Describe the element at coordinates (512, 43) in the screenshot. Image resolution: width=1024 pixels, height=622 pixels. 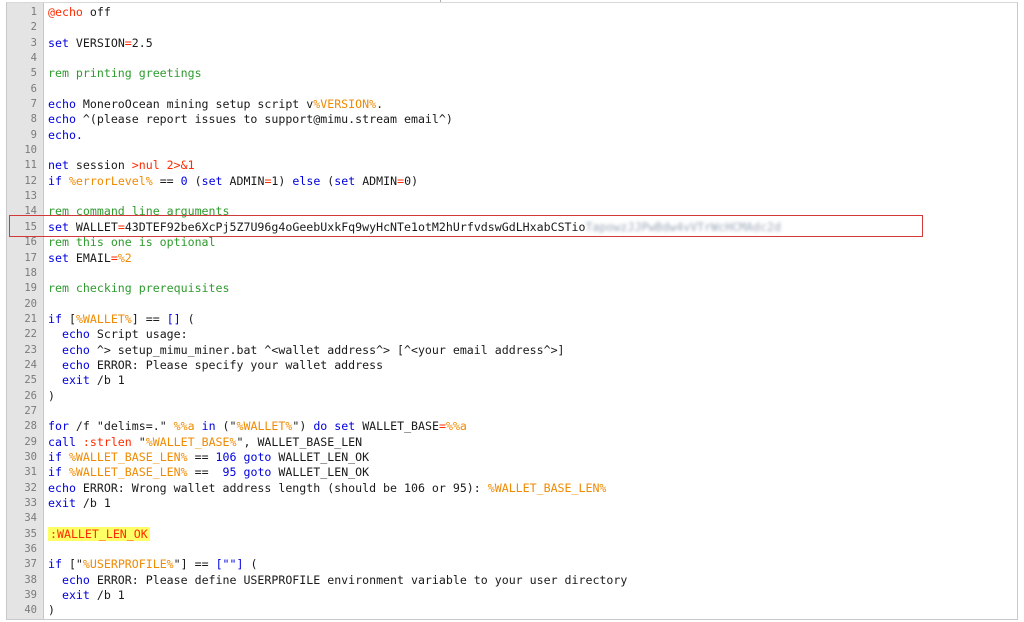
I see `code-line: 3 set VERSION=2.5` at that location.